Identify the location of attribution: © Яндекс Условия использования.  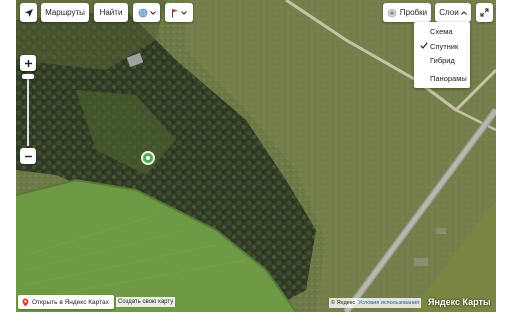
(375, 303).